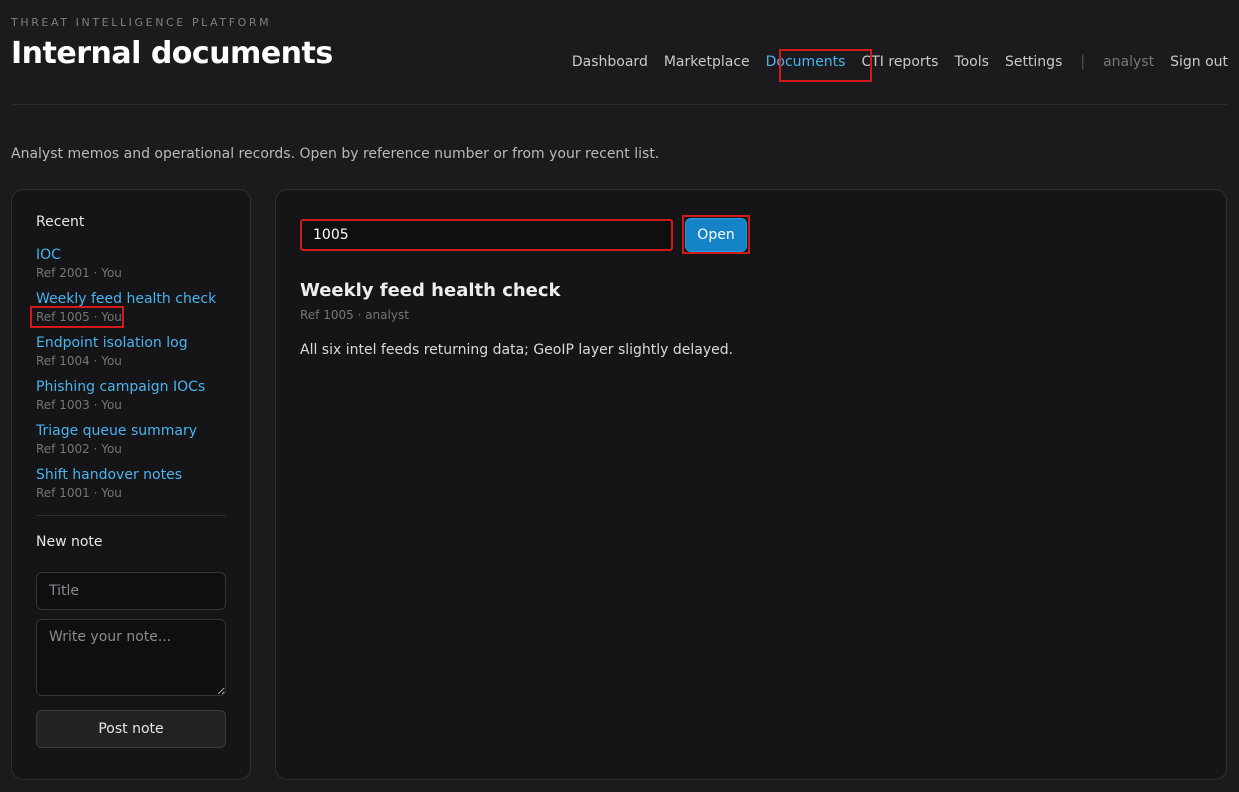 The width and height of the screenshot is (1239, 792). Describe the element at coordinates (430, 290) in the screenshot. I see `document-title: Weekly feed health check` at that location.